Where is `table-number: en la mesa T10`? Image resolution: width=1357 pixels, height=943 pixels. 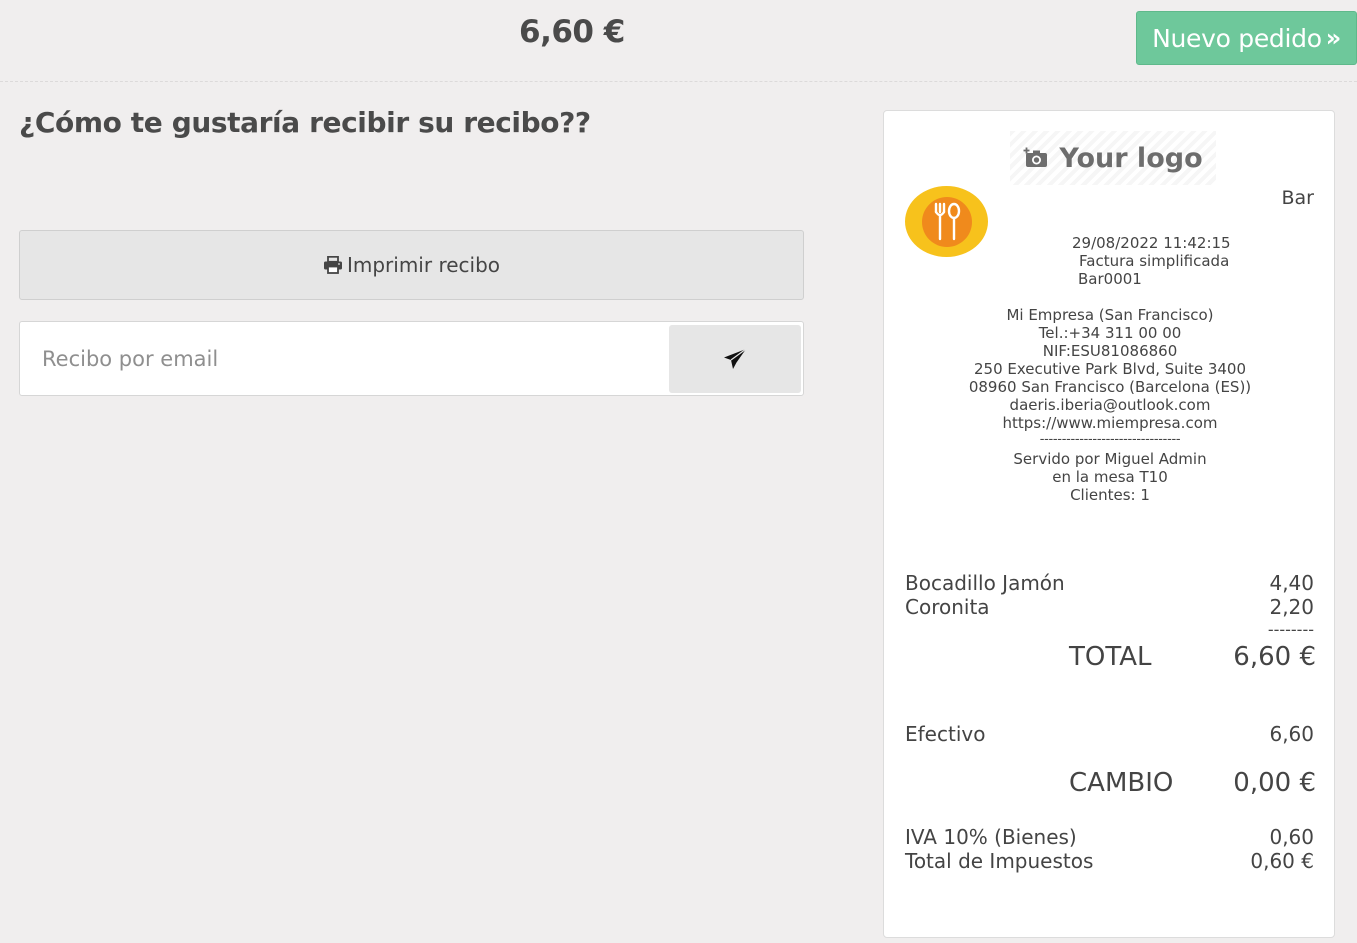
table-number: en la mesa T10 is located at coordinates (1110, 477).